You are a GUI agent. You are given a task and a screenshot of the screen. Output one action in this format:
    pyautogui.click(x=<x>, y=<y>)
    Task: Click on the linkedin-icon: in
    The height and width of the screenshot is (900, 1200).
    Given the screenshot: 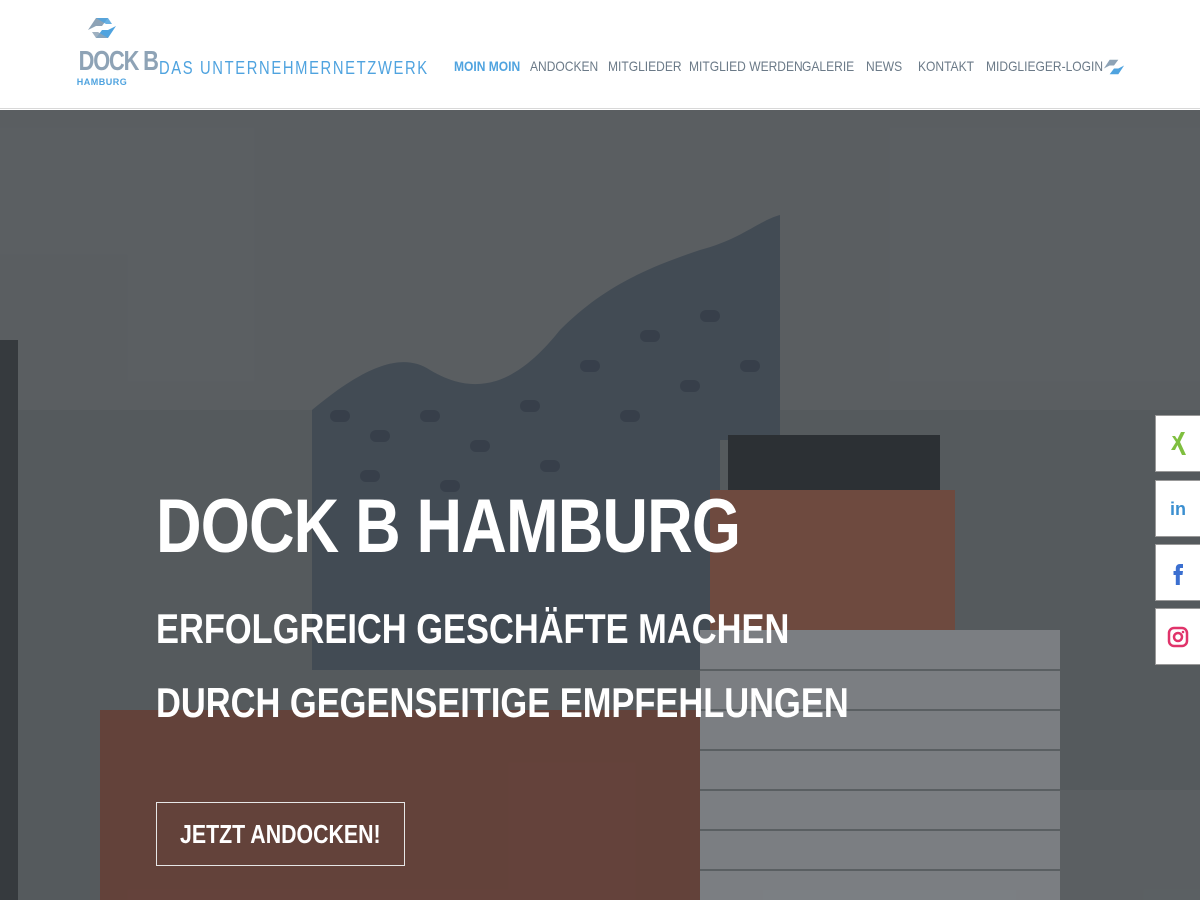 What is the action you would take?
    pyautogui.click(x=1178, y=509)
    